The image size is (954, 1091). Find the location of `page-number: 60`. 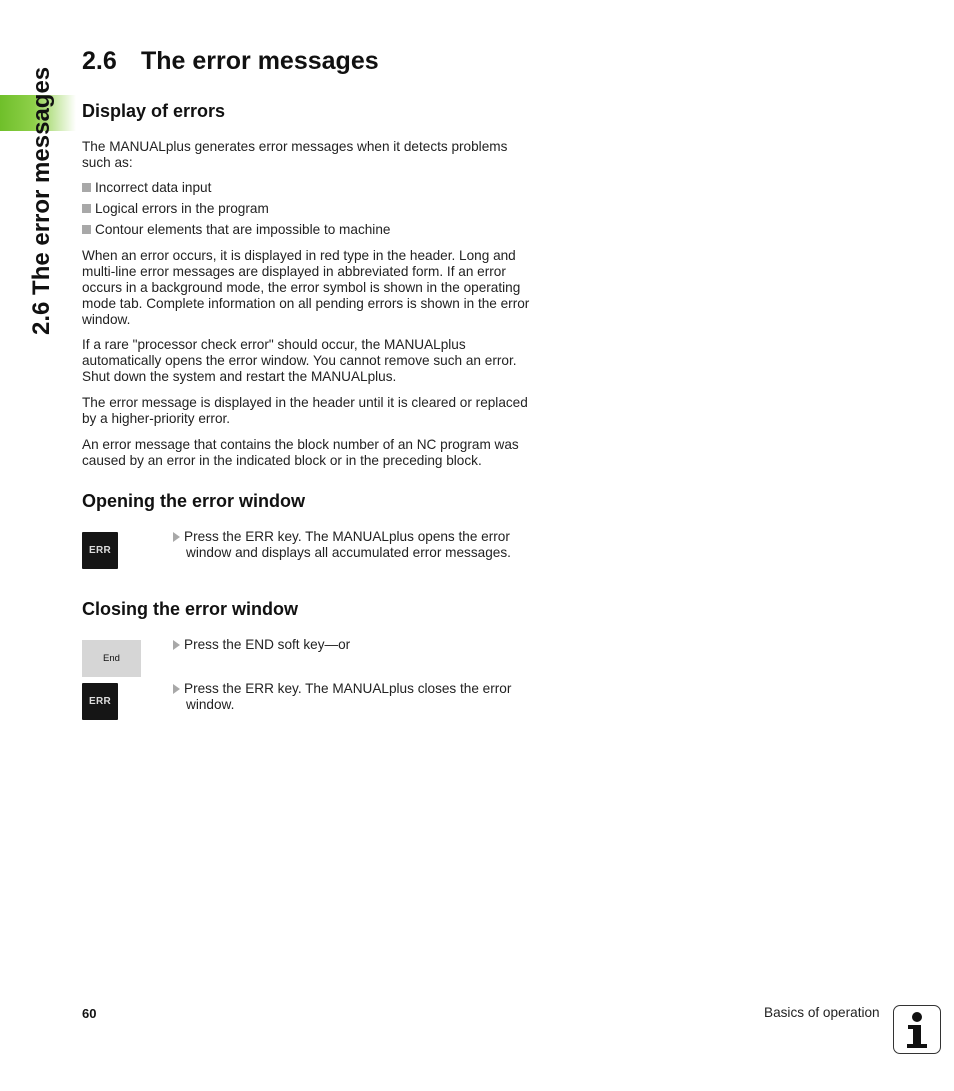

page-number: 60 is located at coordinates (89, 1013).